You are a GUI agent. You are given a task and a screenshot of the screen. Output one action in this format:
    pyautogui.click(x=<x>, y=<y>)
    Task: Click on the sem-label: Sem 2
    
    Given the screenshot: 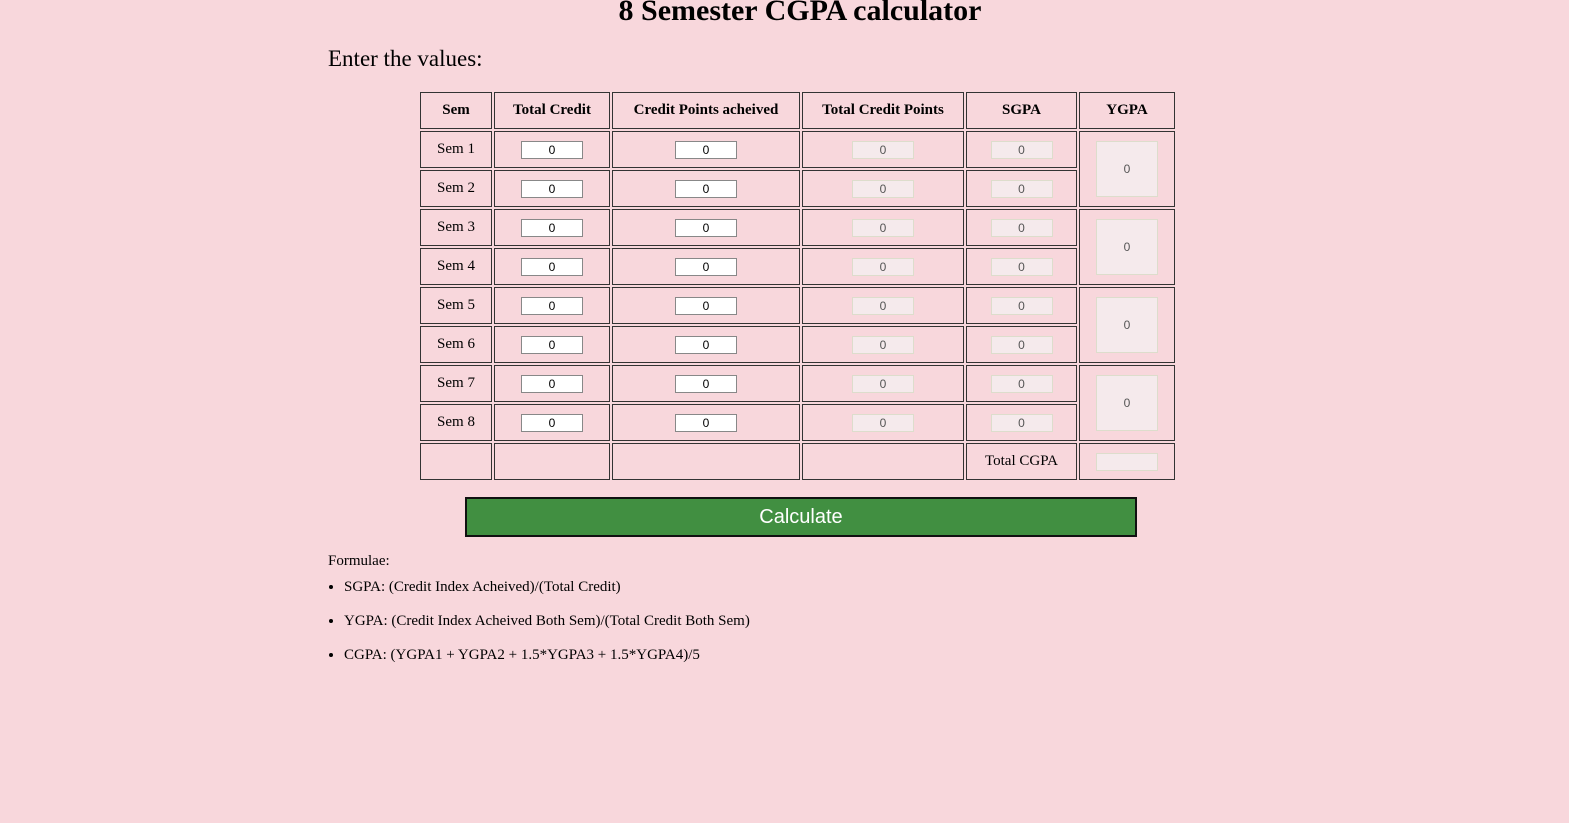 What is the action you would take?
    pyautogui.click(x=456, y=188)
    